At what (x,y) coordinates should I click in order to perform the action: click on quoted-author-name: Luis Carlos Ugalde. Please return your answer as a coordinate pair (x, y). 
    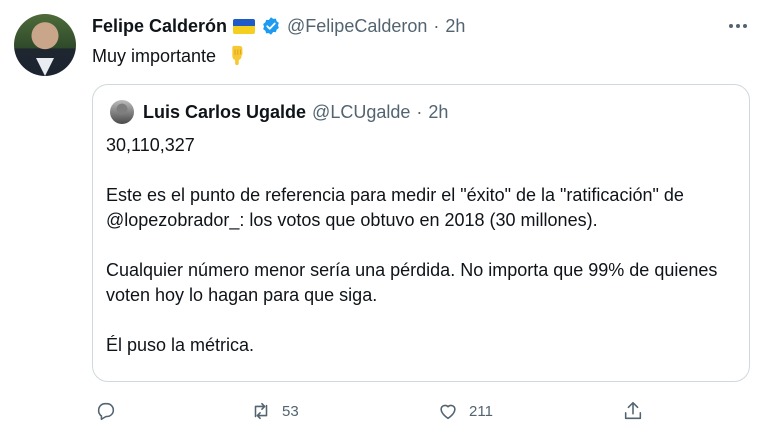
    Looking at the image, I should click on (225, 111).